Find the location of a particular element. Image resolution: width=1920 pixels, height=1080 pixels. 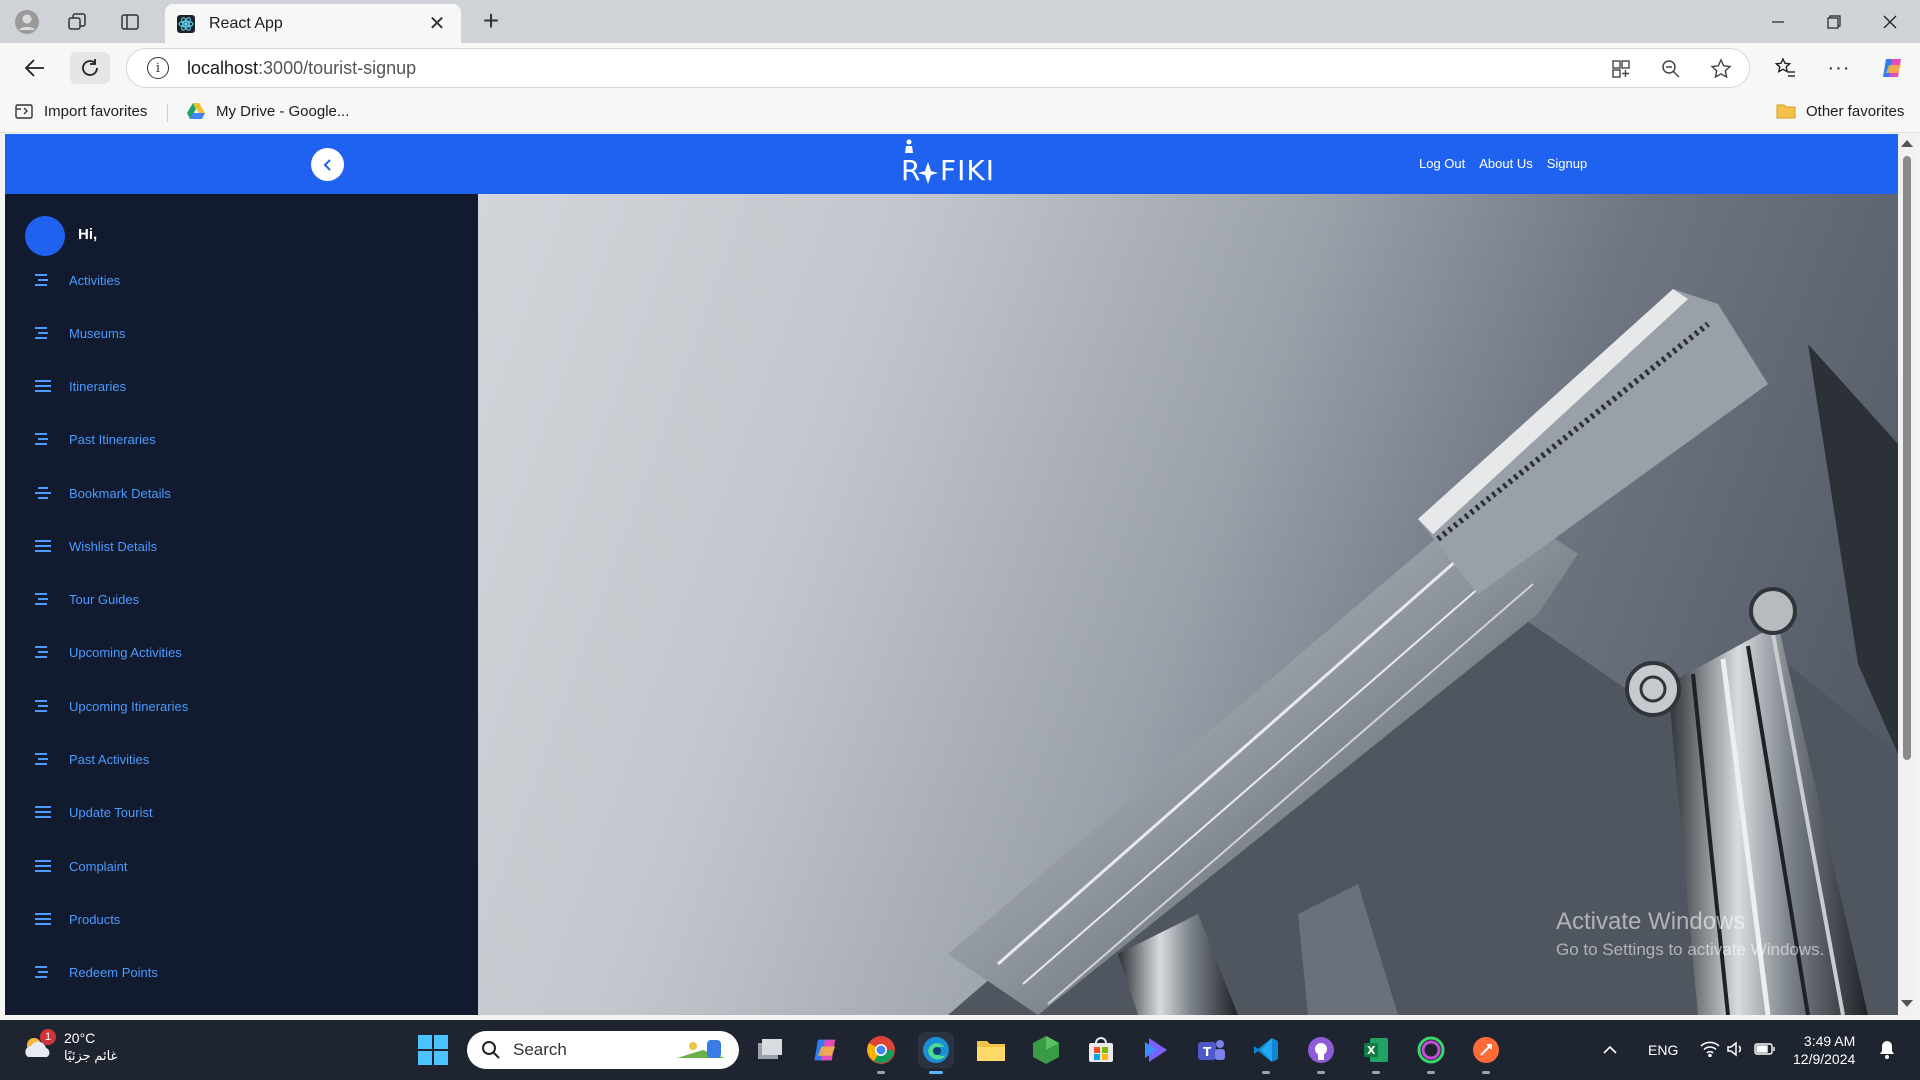

sidebar-item-label: Bookmark Details is located at coordinates (120, 493).